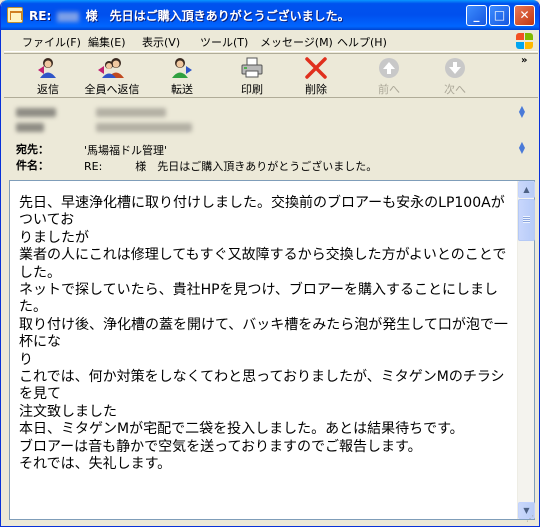 This screenshot has width=540, height=527. I want to click on reply-all-button: 全員へ返信, so click(112, 77).